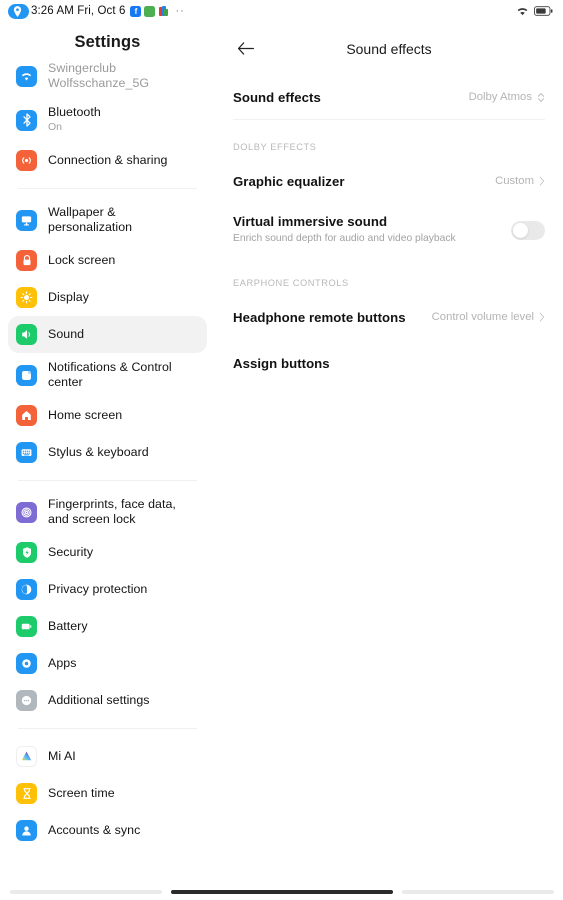 The width and height of the screenshot is (563, 900). What do you see at coordinates (528, 230) in the screenshot?
I see `virtual-immersive-sound-toggle` at bounding box center [528, 230].